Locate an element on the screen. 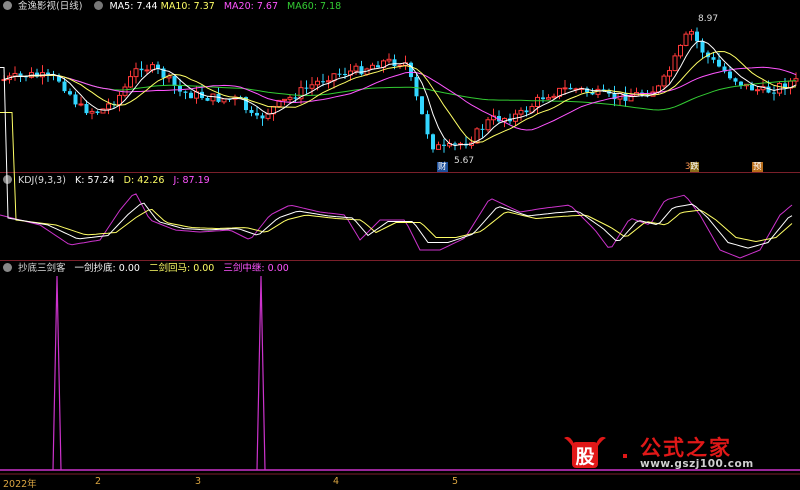  high-price-label: 8.97 is located at coordinates (708, 19).